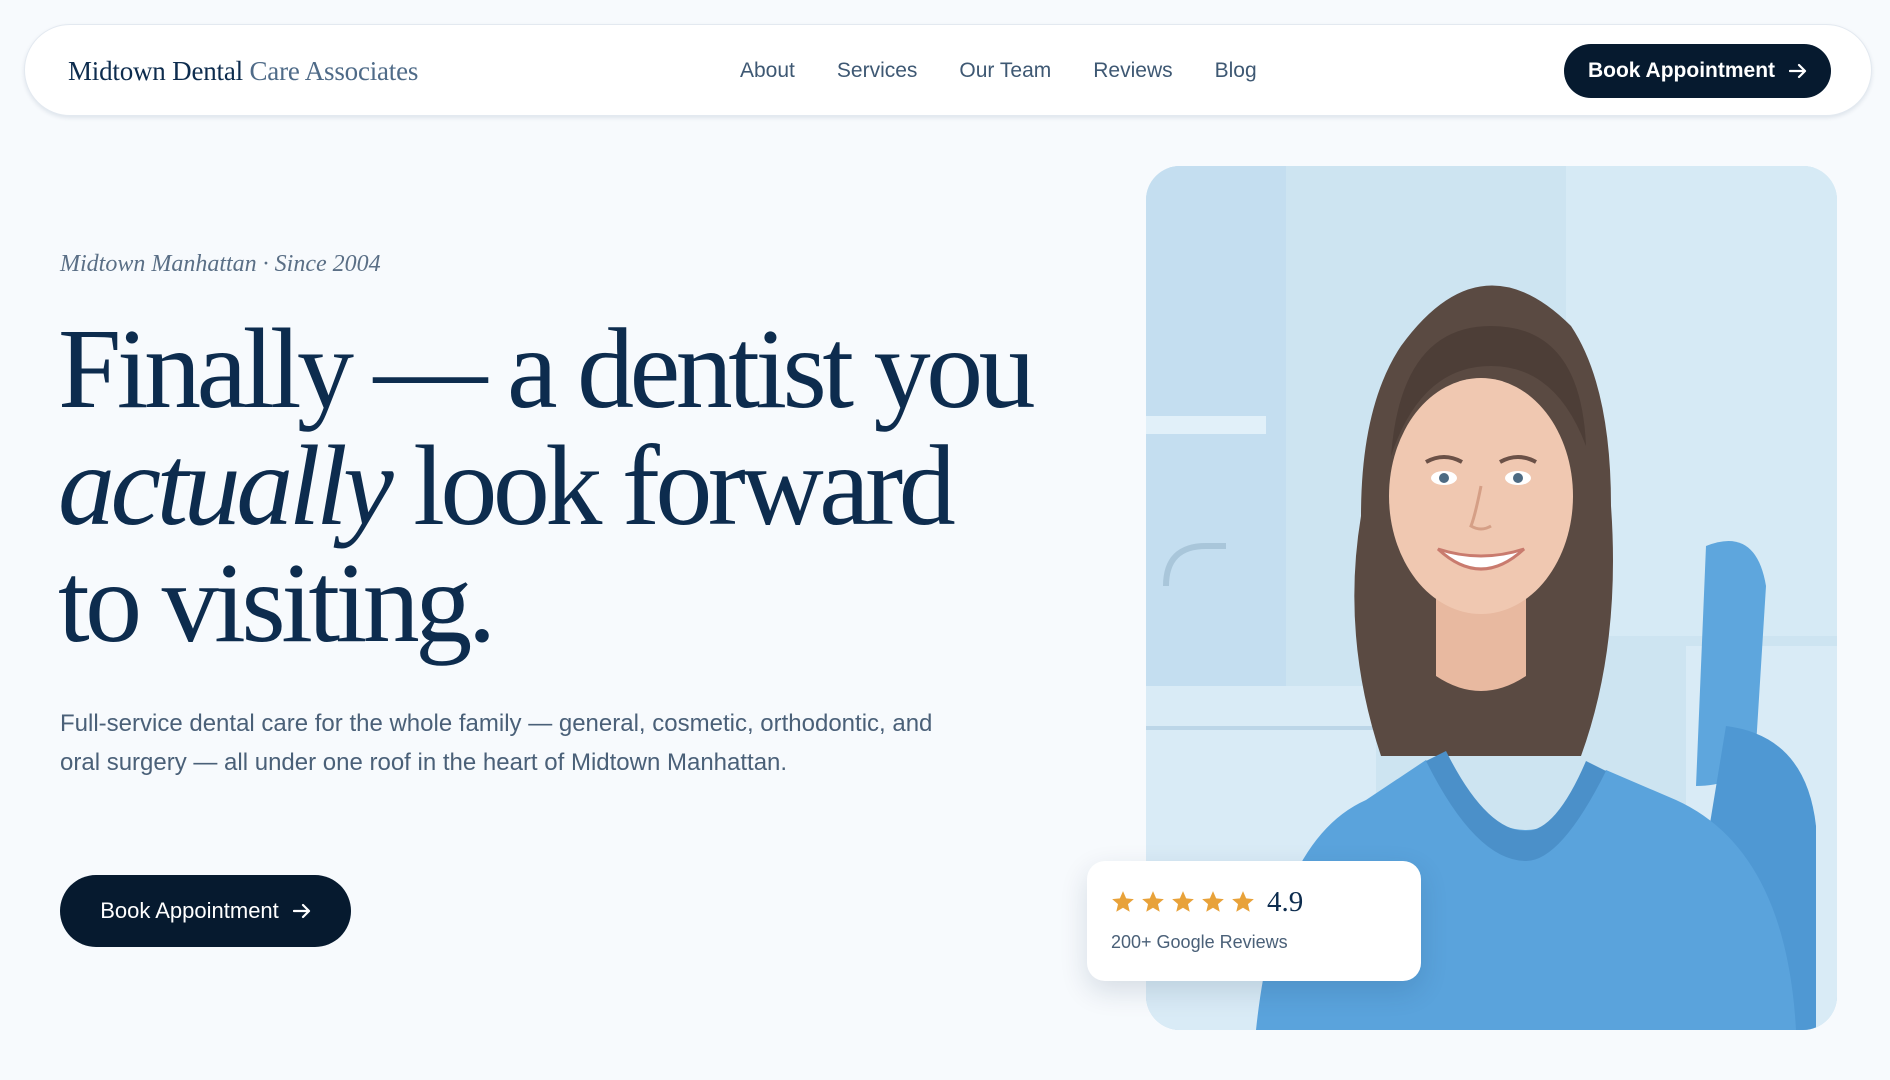 The height and width of the screenshot is (1080, 1890). I want to click on nav-link-services: Services, so click(877, 71).